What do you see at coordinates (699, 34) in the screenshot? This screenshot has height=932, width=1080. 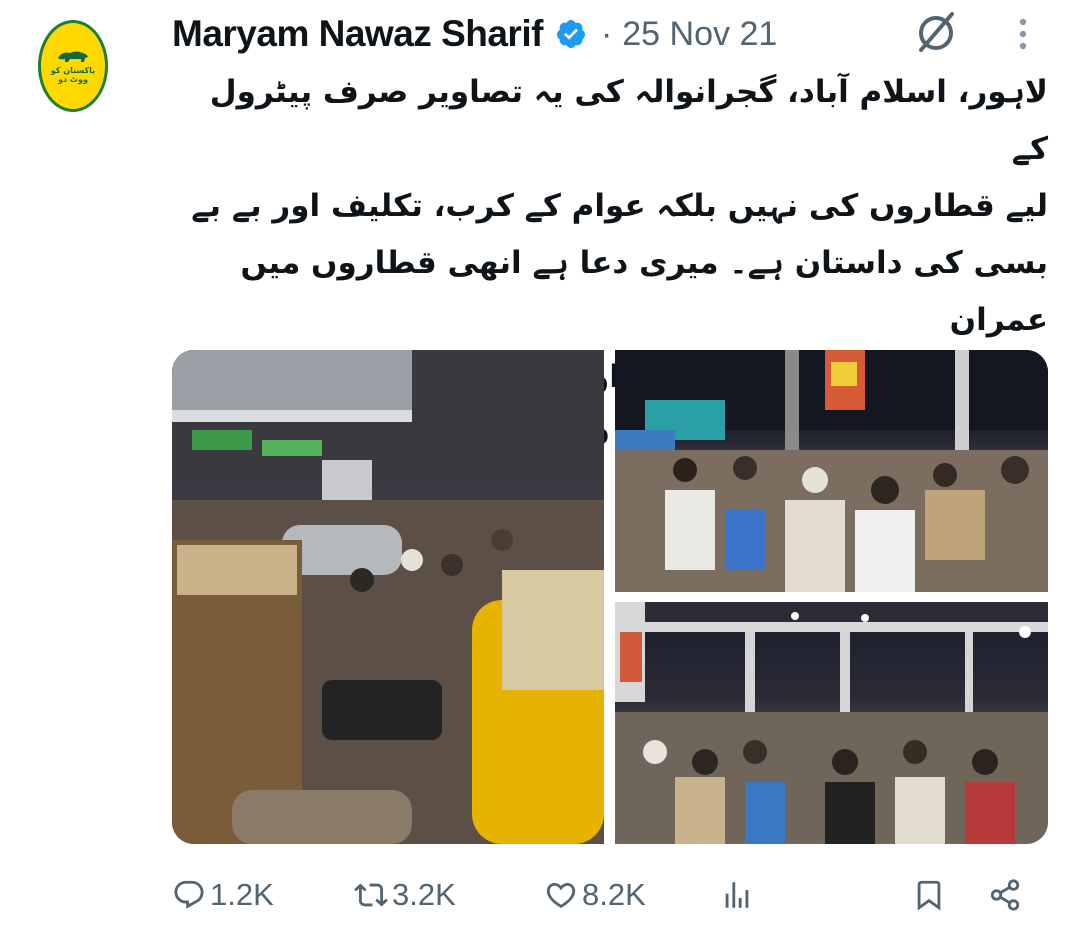 I see `tweet-date: 25 Nov 21` at bounding box center [699, 34].